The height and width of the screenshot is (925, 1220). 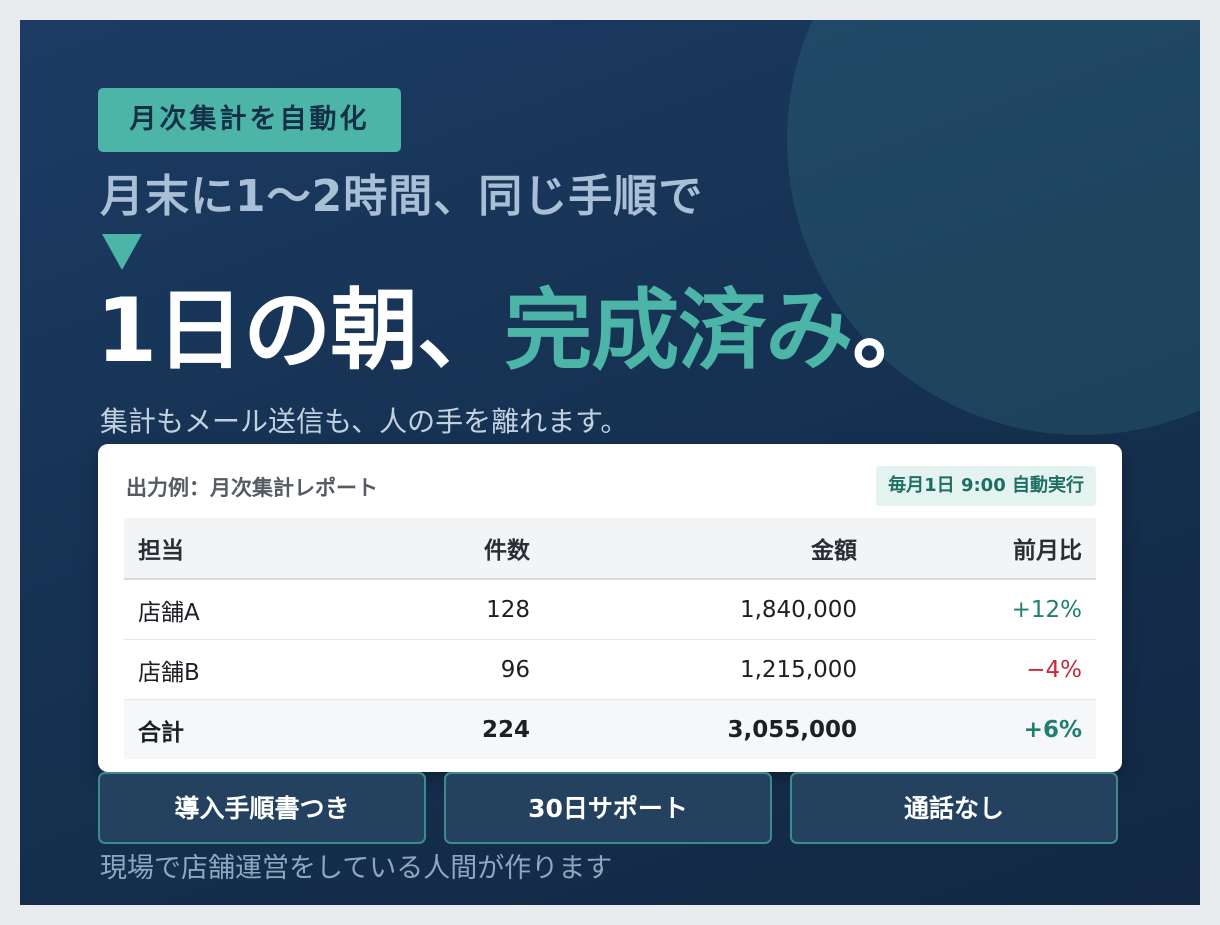 What do you see at coordinates (364, 421) in the screenshot?
I see `subline: 集計もメール送信も、人の手を離れます。` at bounding box center [364, 421].